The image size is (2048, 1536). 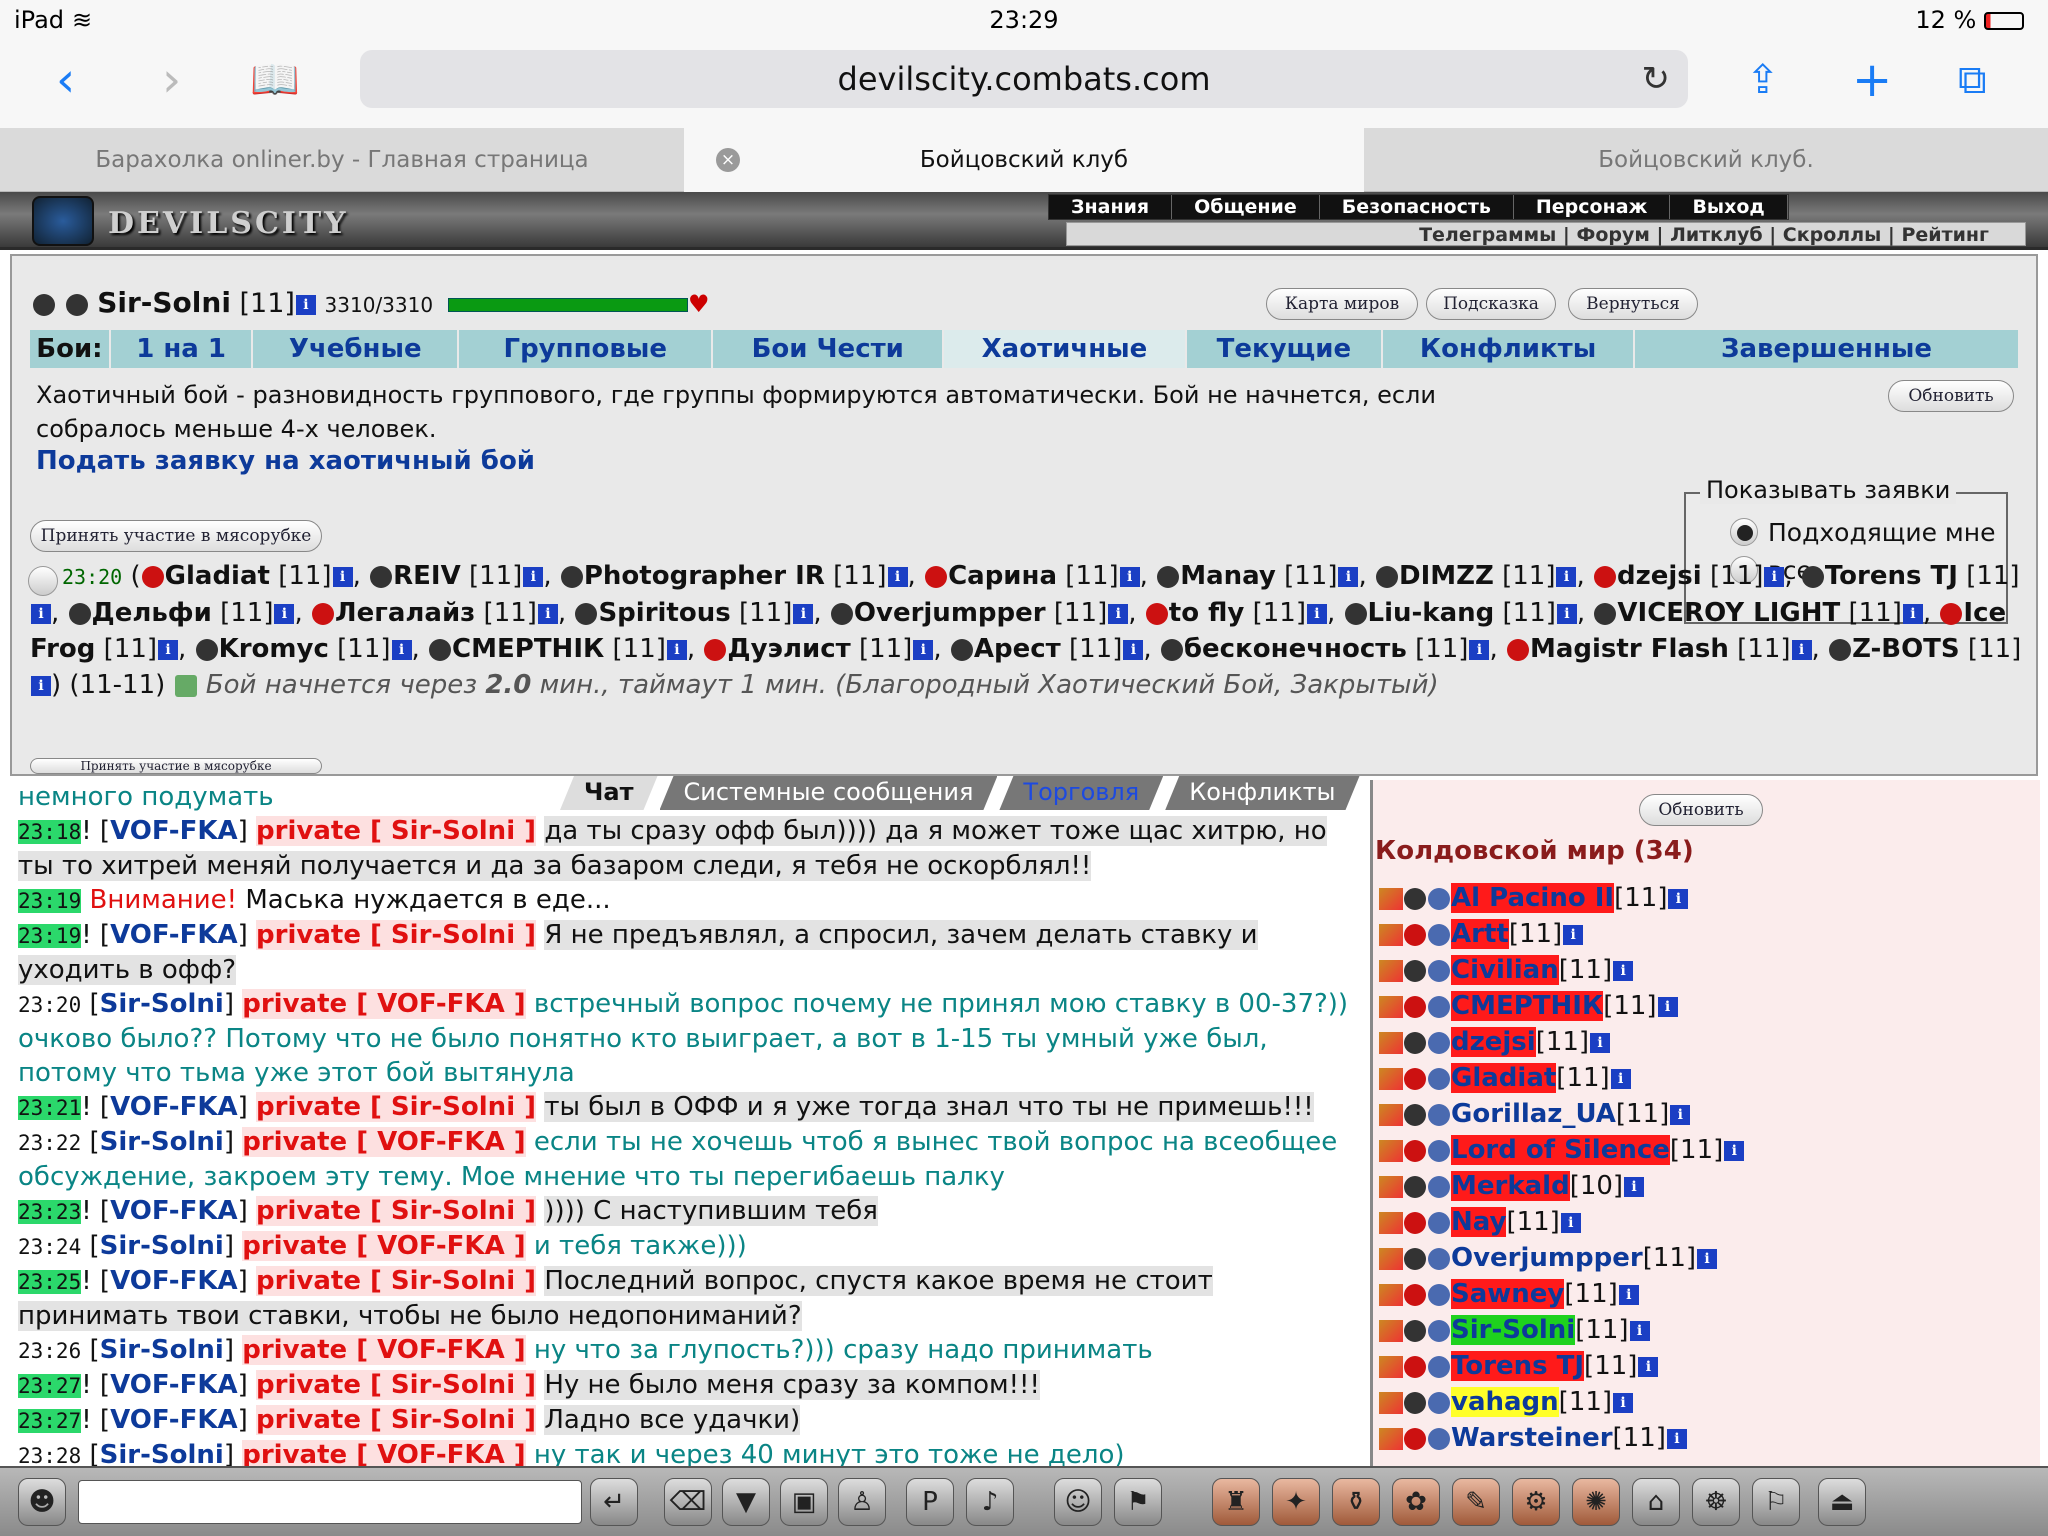 What do you see at coordinates (1480, 934) in the screenshot?
I see `online-user-name: Artt` at bounding box center [1480, 934].